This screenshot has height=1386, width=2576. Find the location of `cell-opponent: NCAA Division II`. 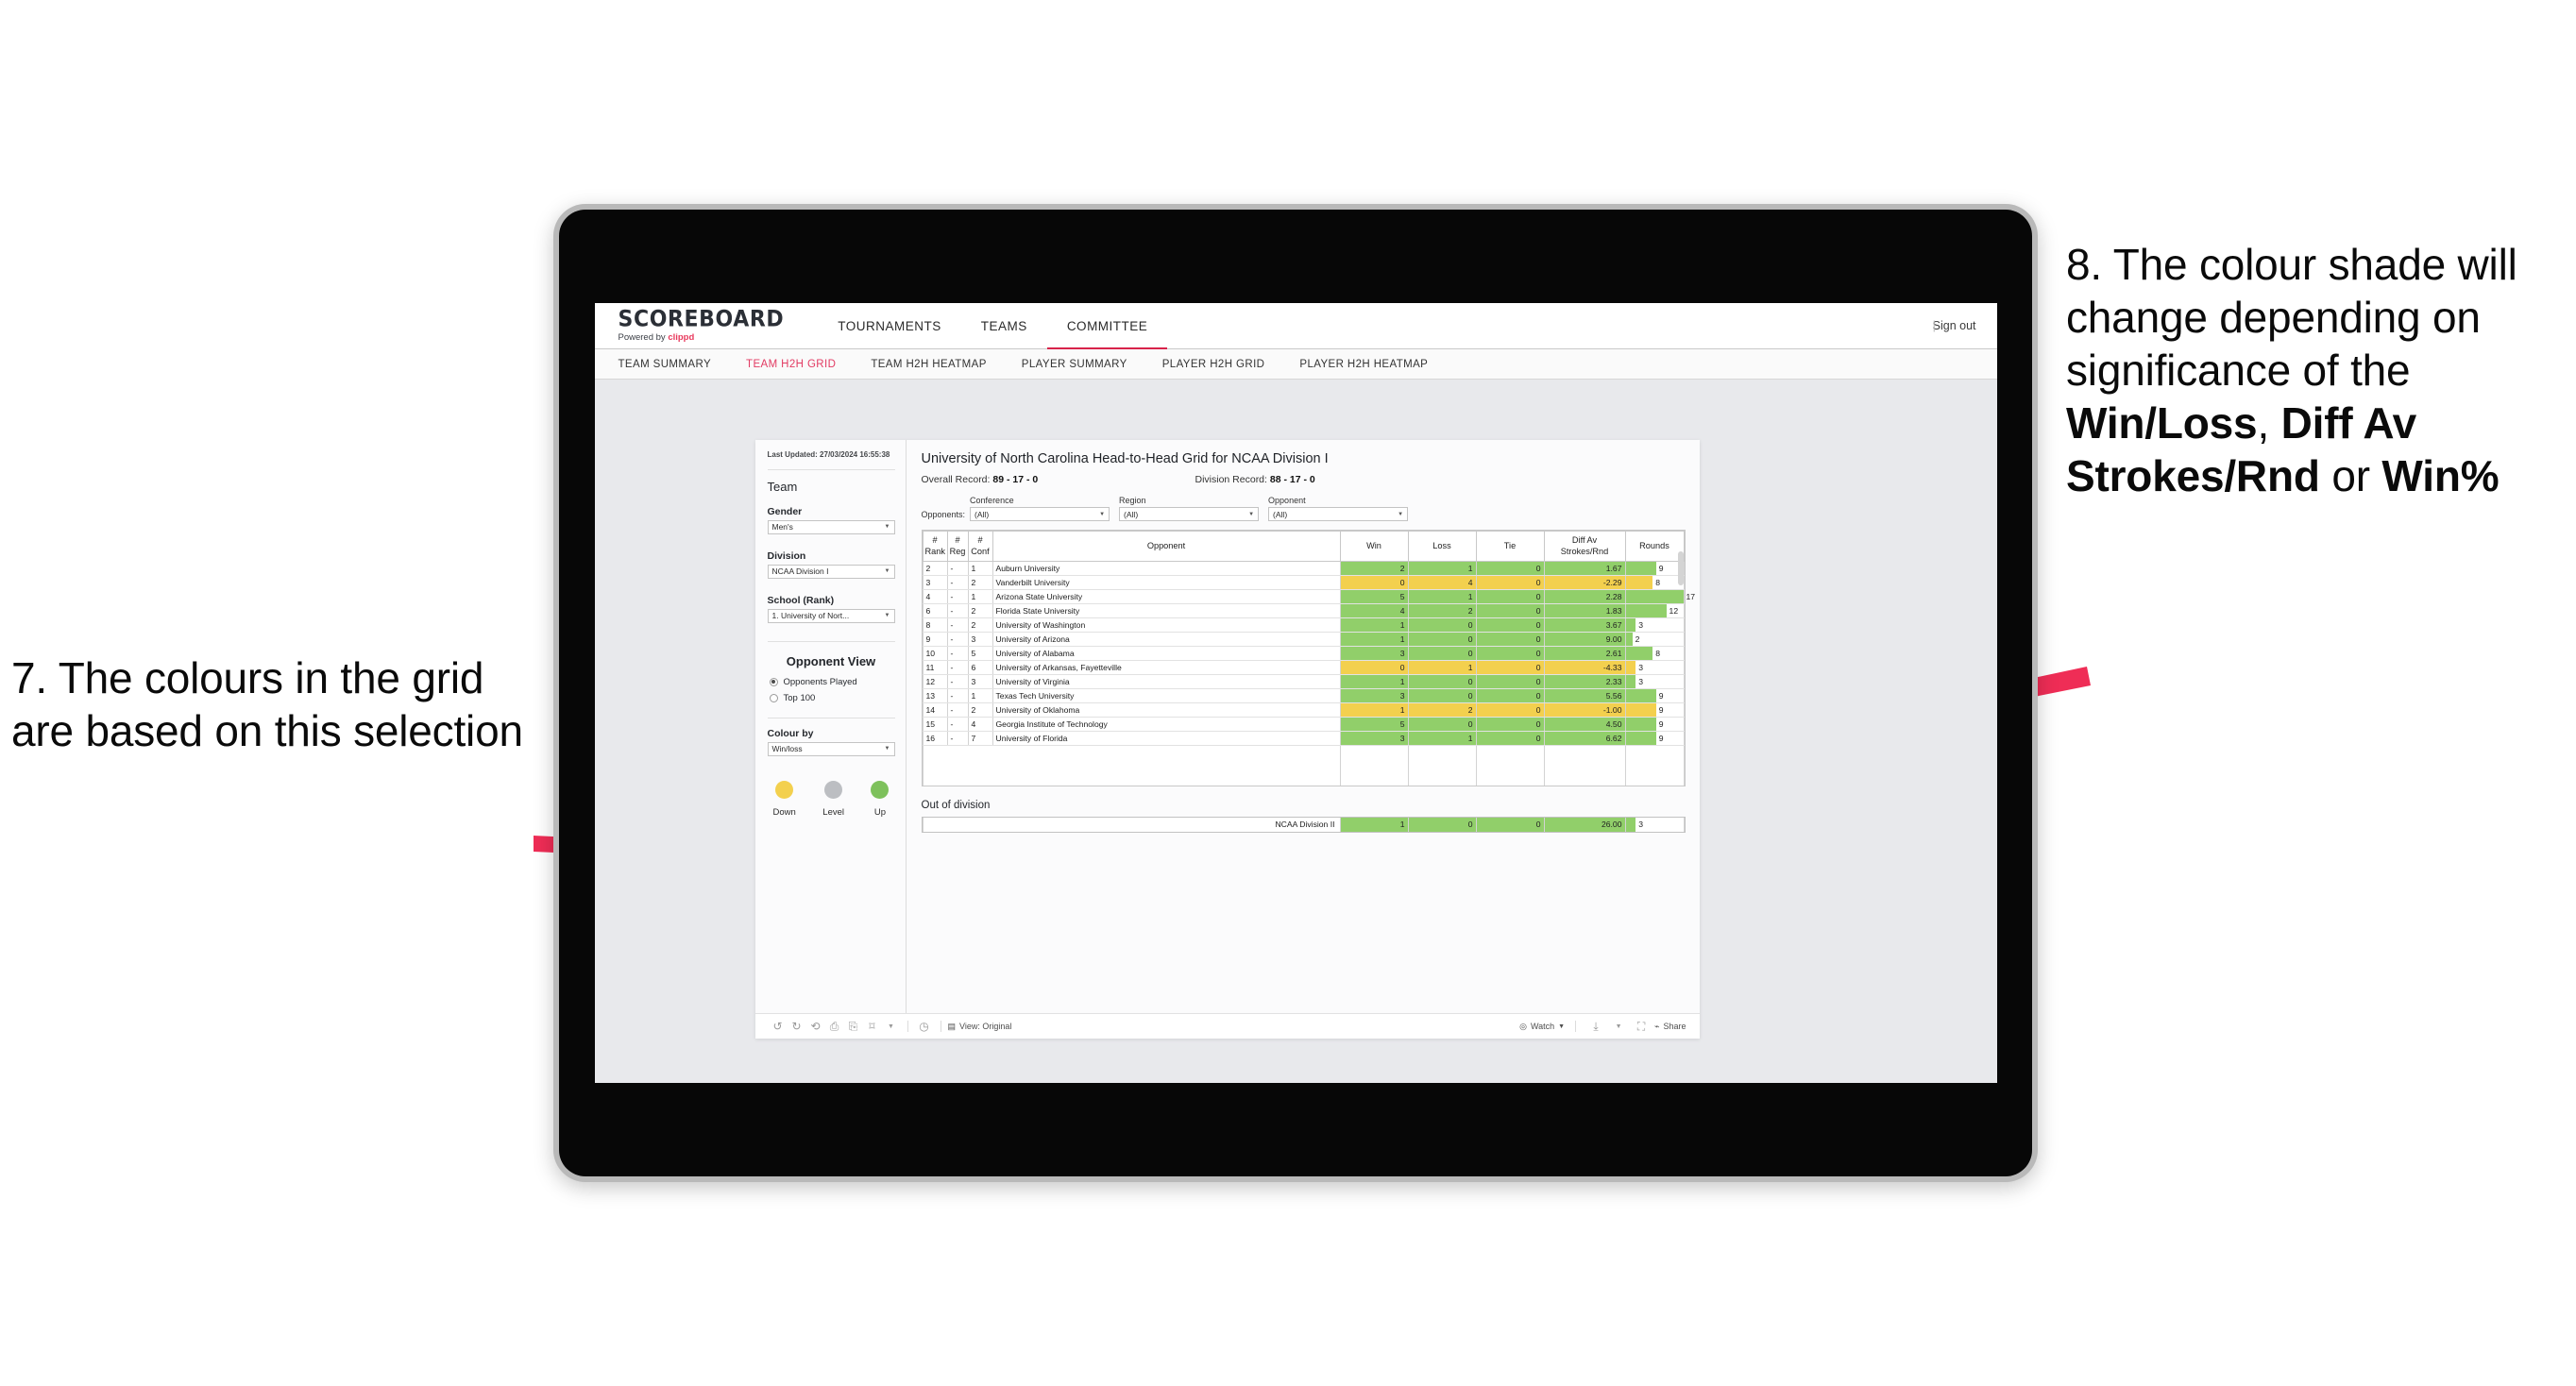

cell-opponent: NCAA Division II is located at coordinates (1131, 825).